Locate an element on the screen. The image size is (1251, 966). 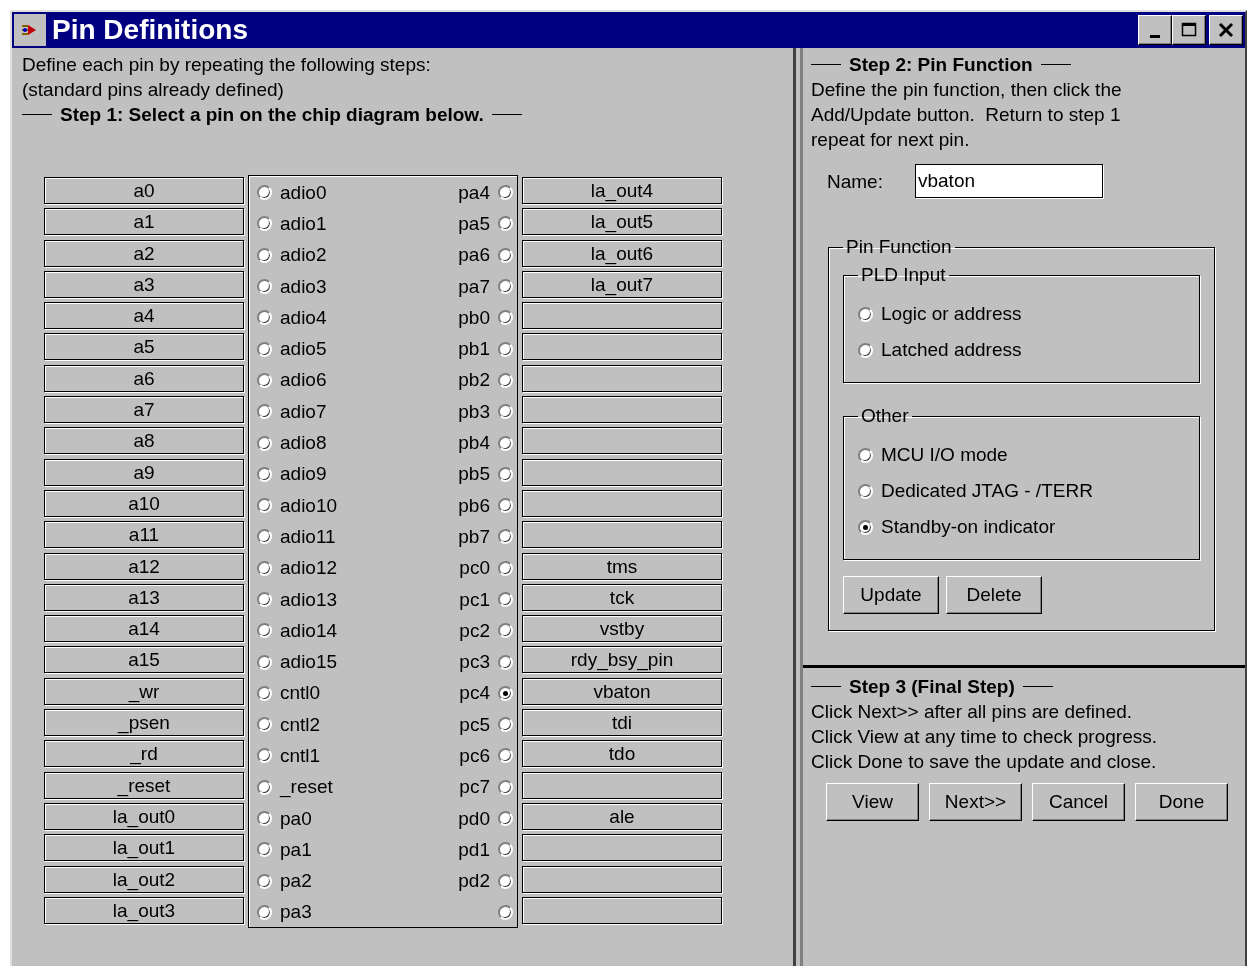
action-button: Delete is located at coordinates (994, 595).